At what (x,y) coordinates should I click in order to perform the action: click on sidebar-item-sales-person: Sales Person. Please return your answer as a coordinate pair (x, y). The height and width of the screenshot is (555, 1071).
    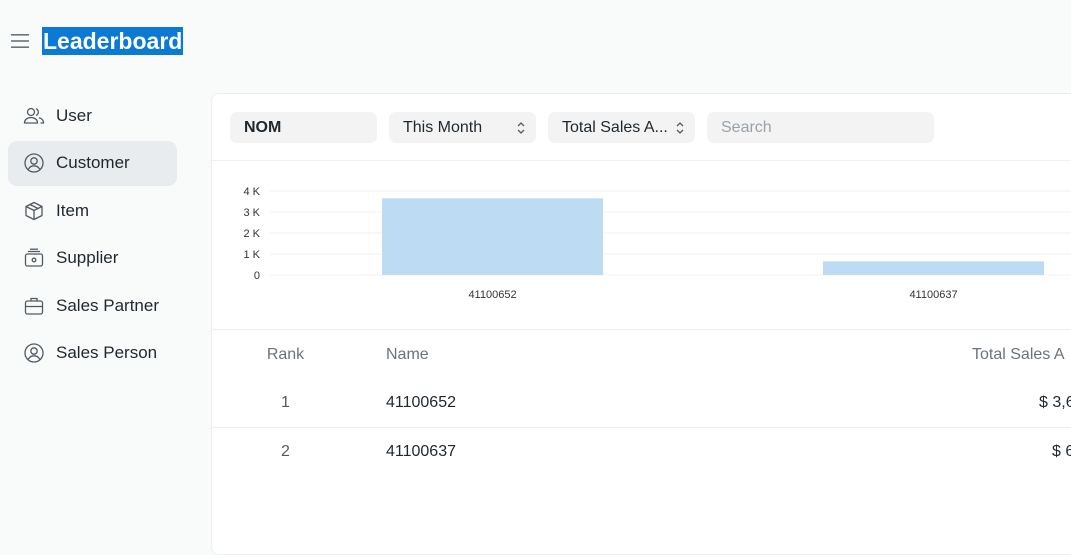
    Looking at the image, I should click on (92, 353).